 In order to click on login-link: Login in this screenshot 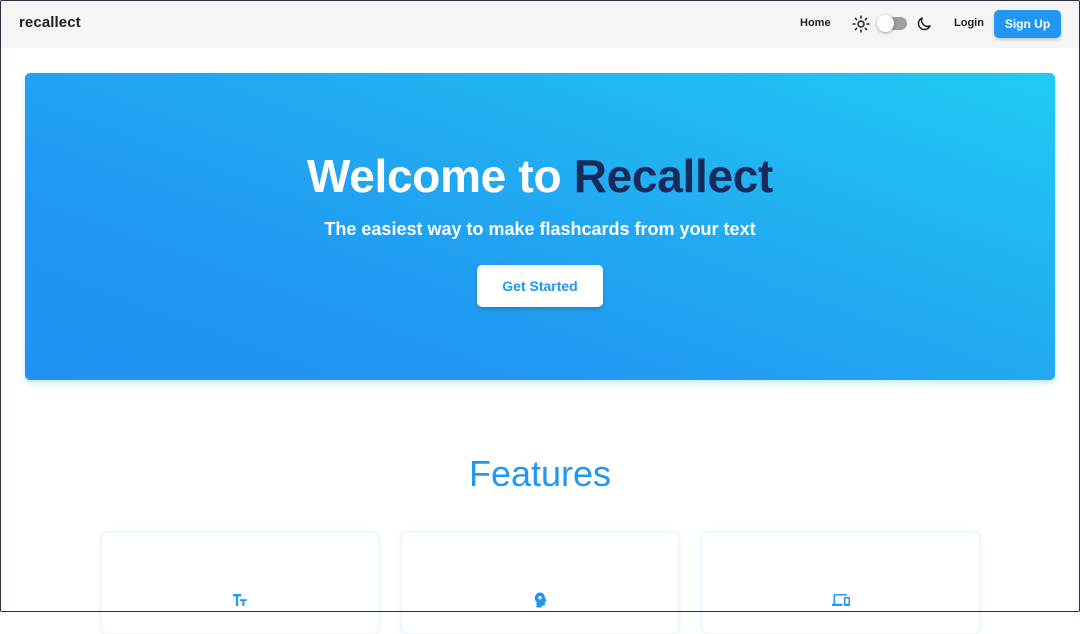, I will do `click(969, 23)`.